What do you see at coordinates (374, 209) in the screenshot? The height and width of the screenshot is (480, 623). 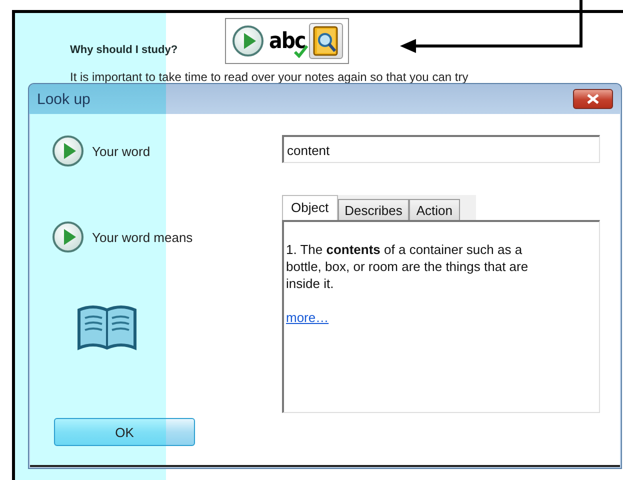 I see `tab: Describes` at bounding box center [374, 209].